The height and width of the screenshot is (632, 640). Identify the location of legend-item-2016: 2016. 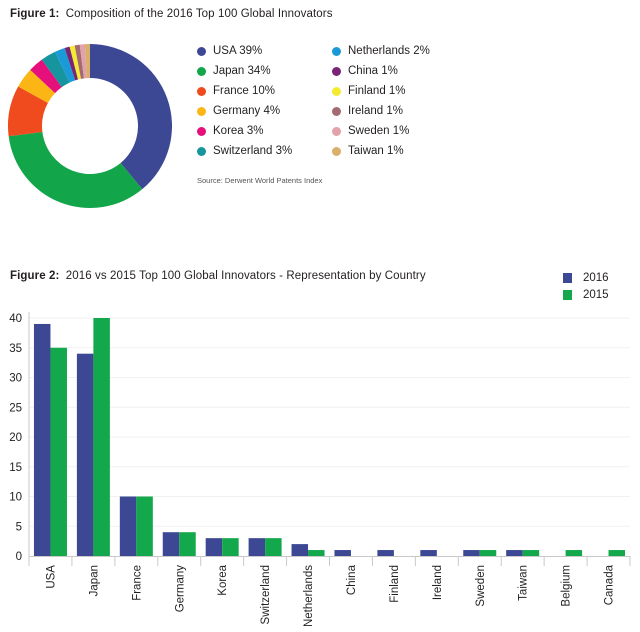
(586, 278).